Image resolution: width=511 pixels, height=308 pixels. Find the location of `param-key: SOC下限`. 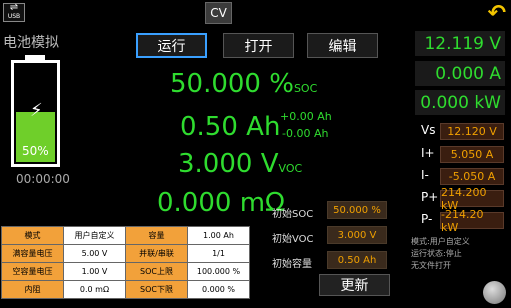

param-key: SOC下限 is located at coordinates (156, 289).